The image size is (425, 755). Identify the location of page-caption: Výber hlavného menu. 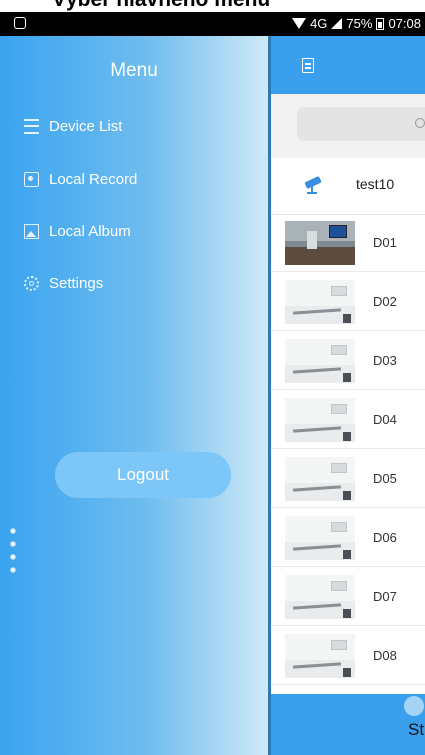
(212, 6).